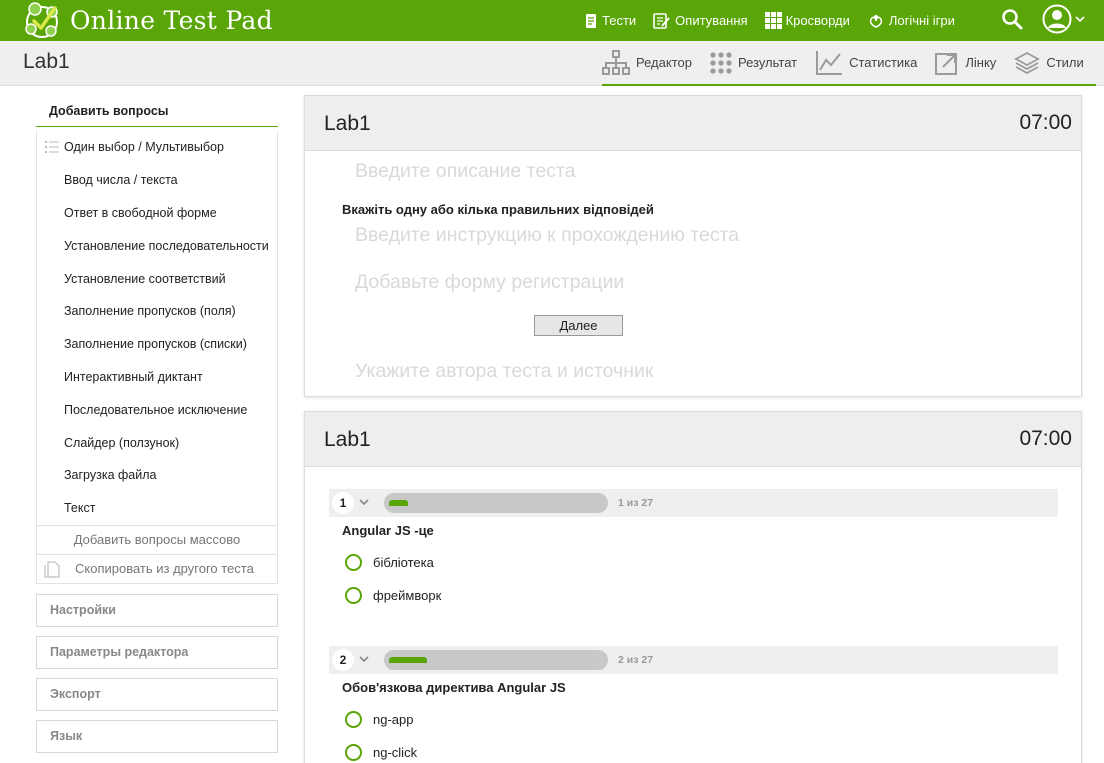 The height and width of the screenshot is (763, 1104). Describe the element at coordinates (157, 508) in the screenshot. I see `question-type-text: Текст` at that location.